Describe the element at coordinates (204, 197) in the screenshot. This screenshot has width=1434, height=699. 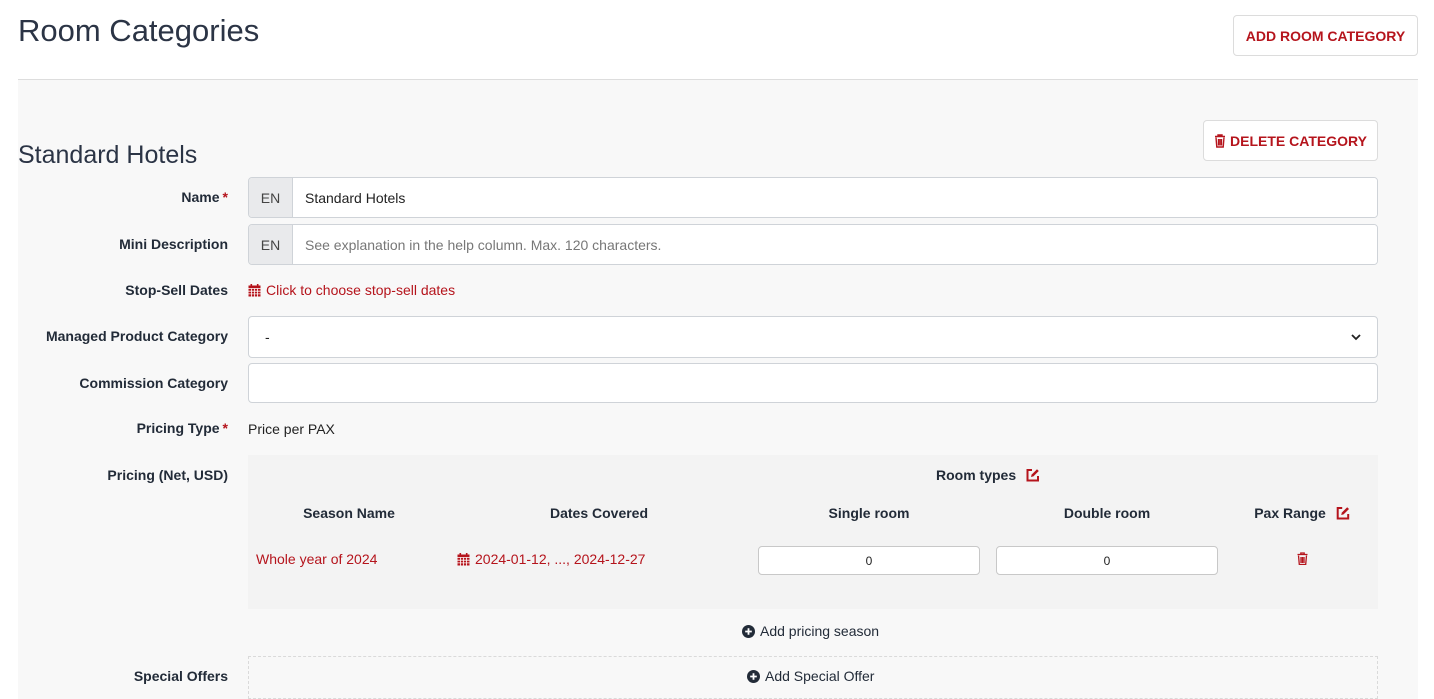
I see `name-label: Name *` at that location.